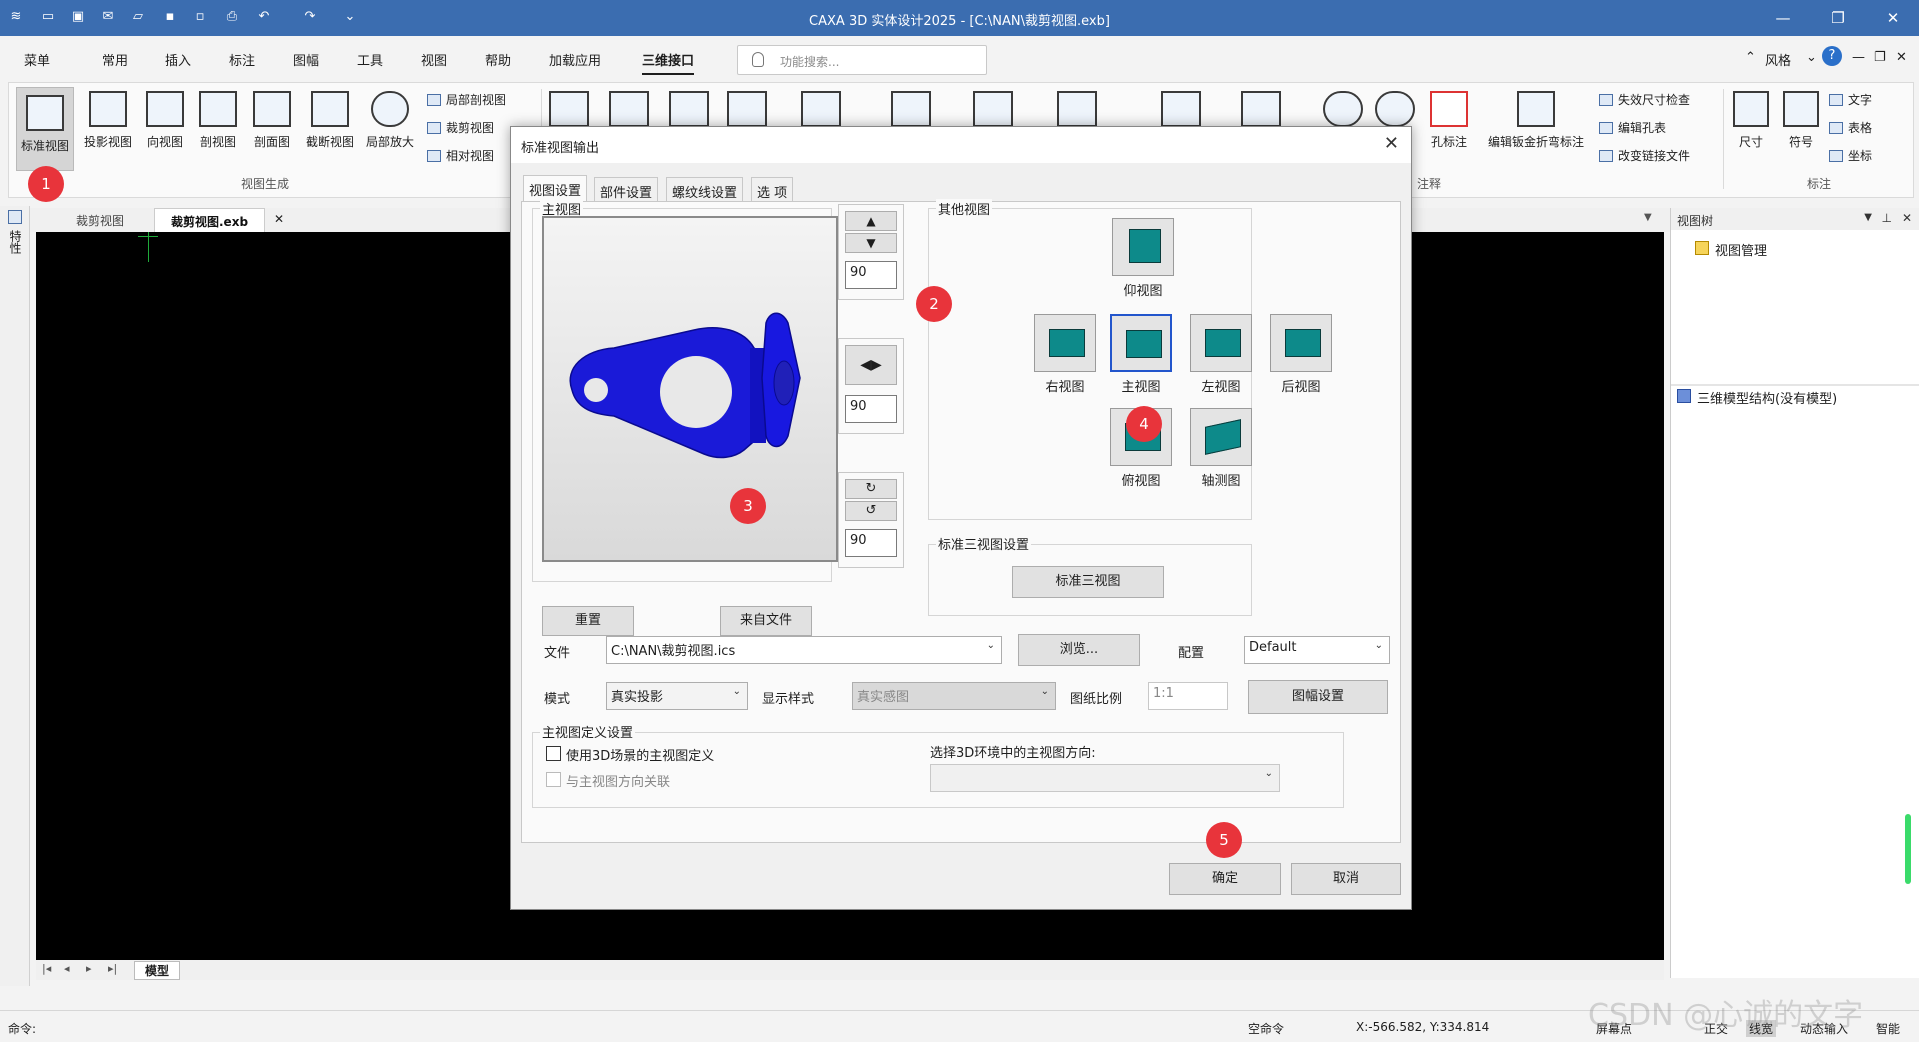 The width and height of the screenshot is (1919, 1042). Describe the element at coordinates (1632, 127) in the screenshot. I see `edit-hole-table-button: 编辑孔表` at that location.